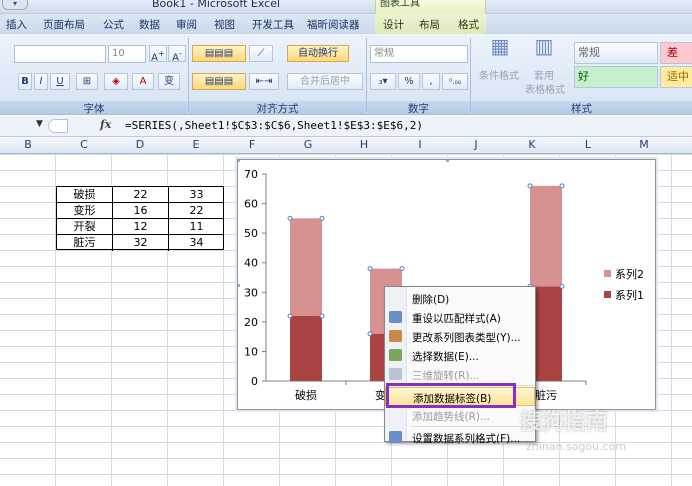 Image resolution: width=692 pixels, height=486 pixels. Describe the element at coordinates (58, 126) in the screenshot. I see `name-box-cap` at that location.